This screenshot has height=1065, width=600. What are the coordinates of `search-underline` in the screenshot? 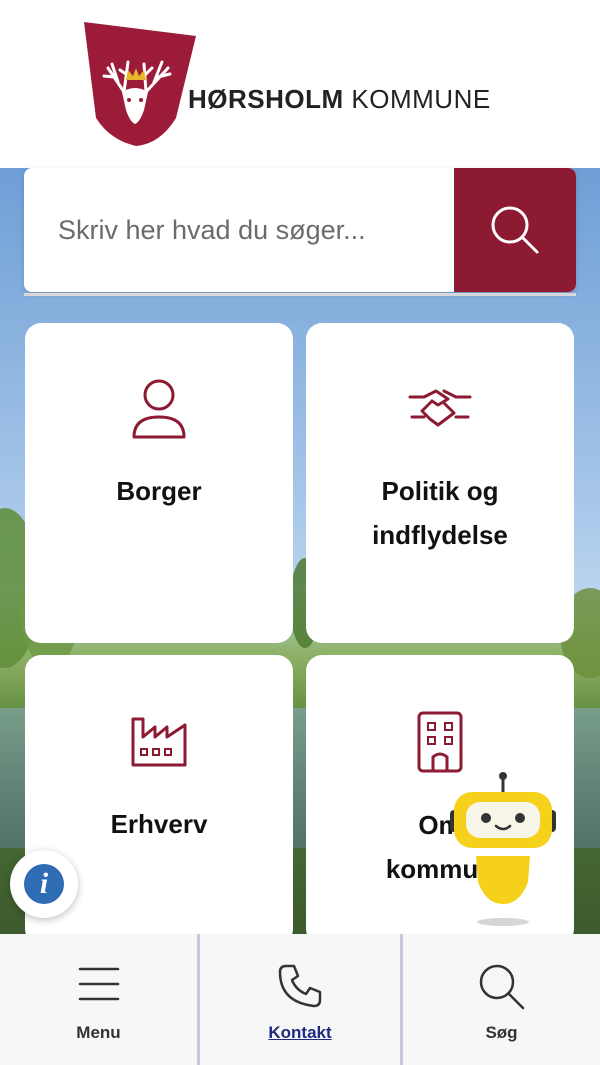 It's located at (300, 294).